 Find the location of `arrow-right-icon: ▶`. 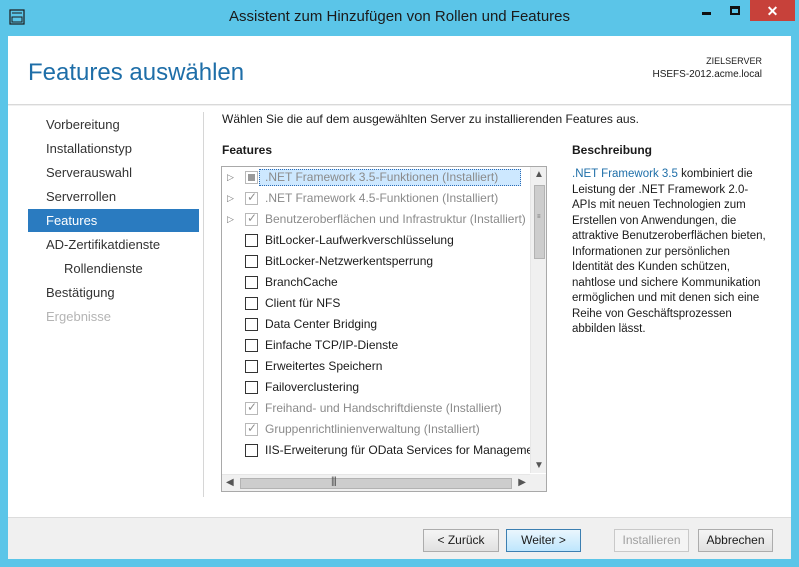

arrow-right-icon: ▶ is located at coordinates (522, 482).